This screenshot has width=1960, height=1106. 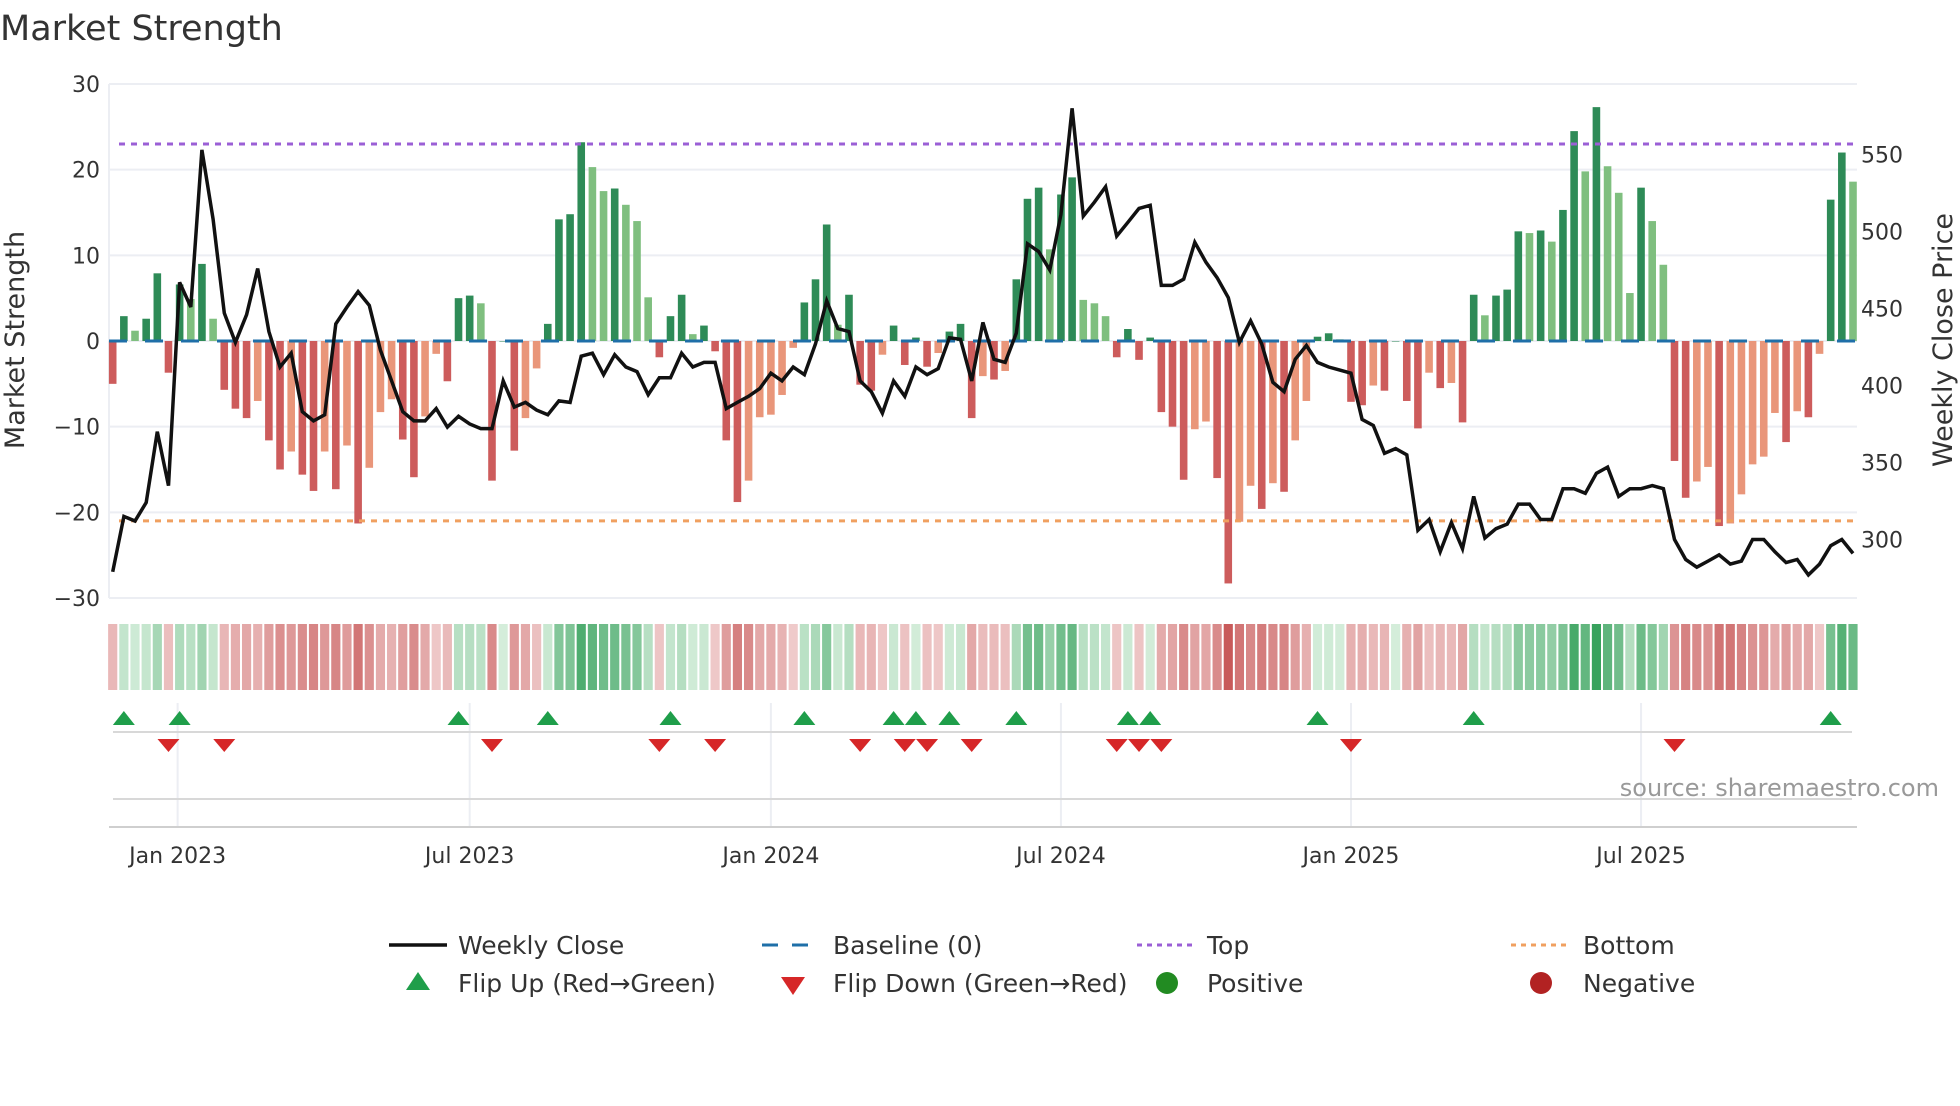 What do you see at coordinates (1779, 788) in the screenshot?
I see `source-note: source: sharemaestro.com` at bounding box center [1779, 788].